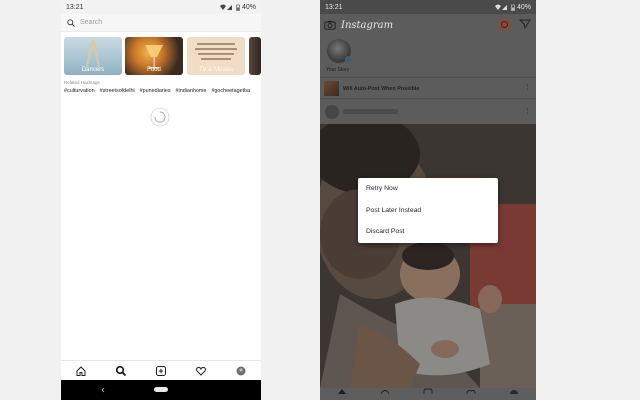  What do you see at coordinates (93, 56) in the screenshot?
I see `topic-tile-dancers: Dancers` at bounding box center [93, 56].